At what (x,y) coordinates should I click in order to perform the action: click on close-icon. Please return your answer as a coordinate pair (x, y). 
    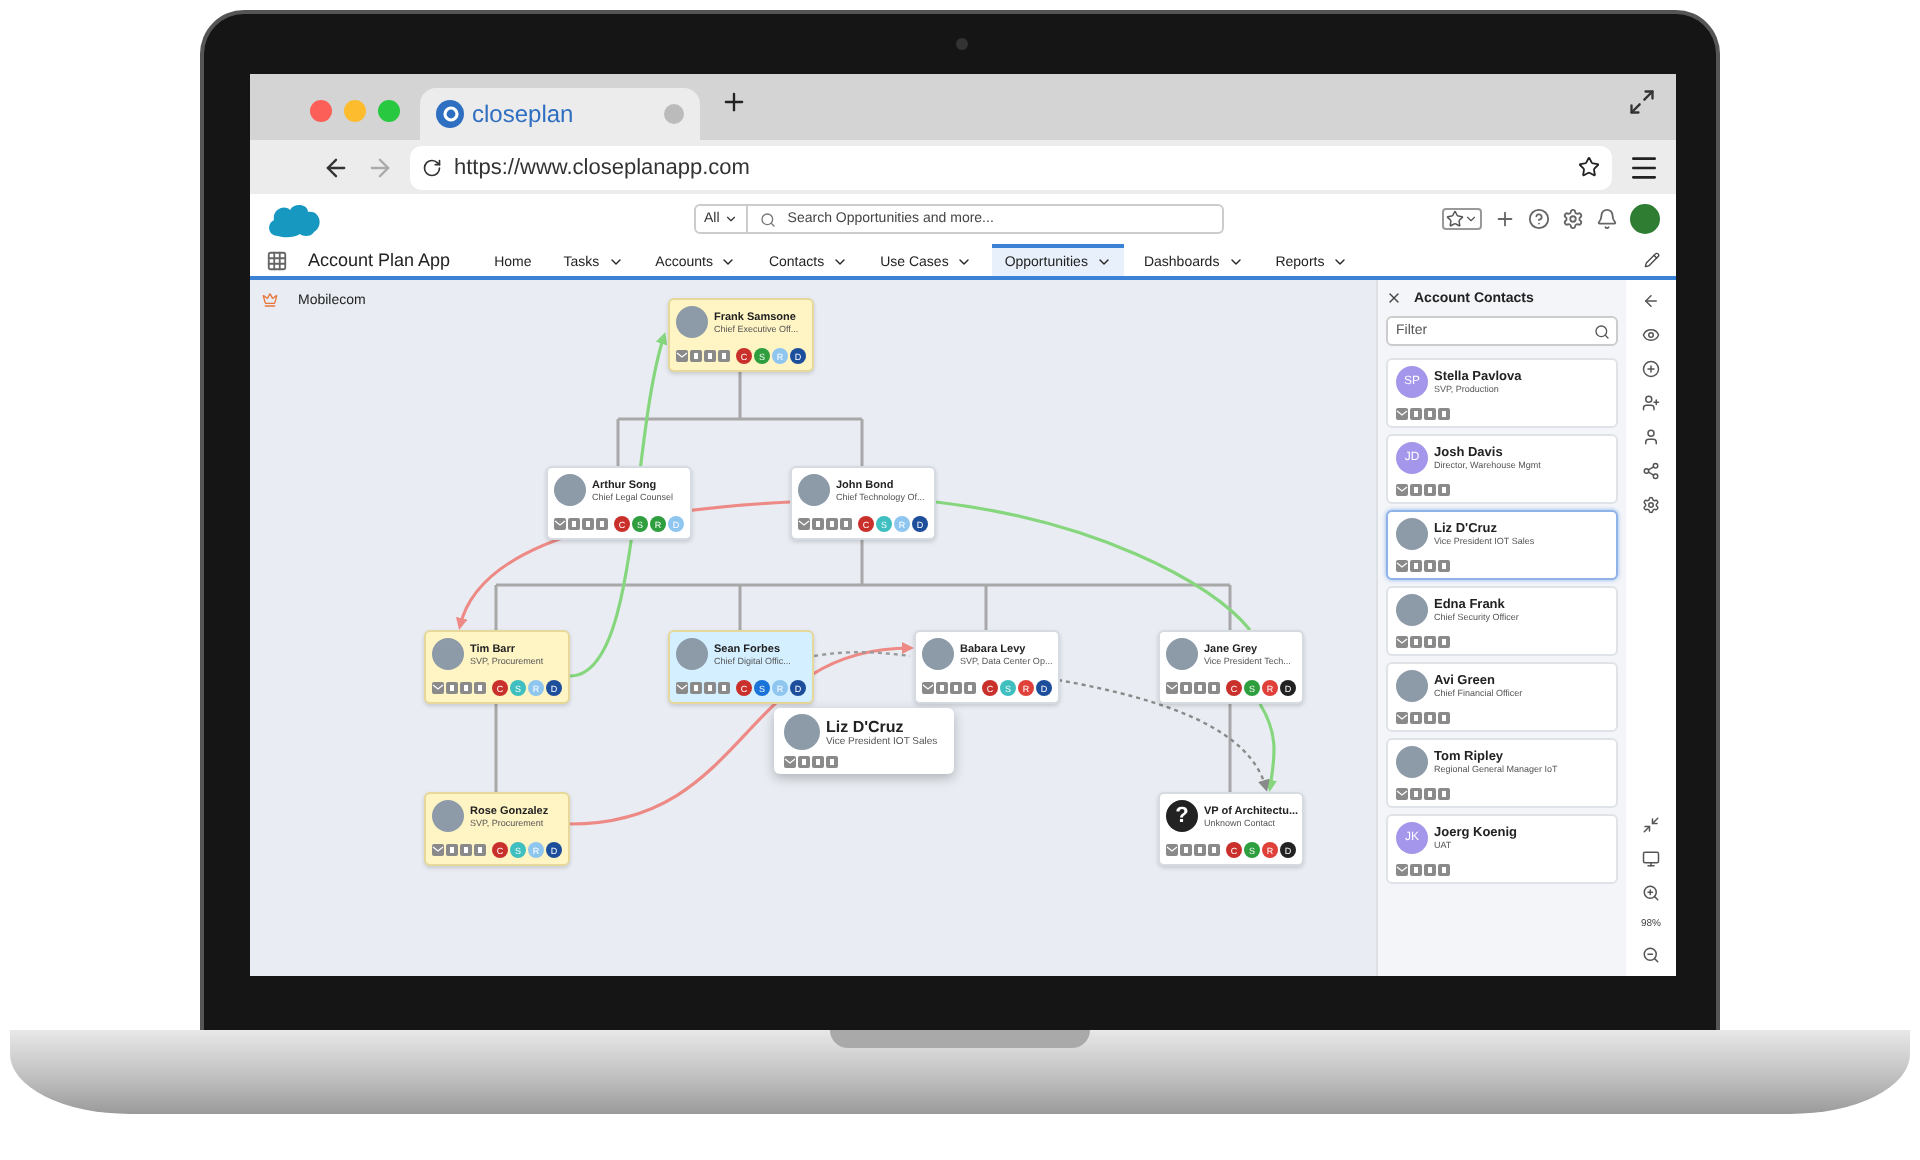
    Looking at the image, I should click on (1394, 298).